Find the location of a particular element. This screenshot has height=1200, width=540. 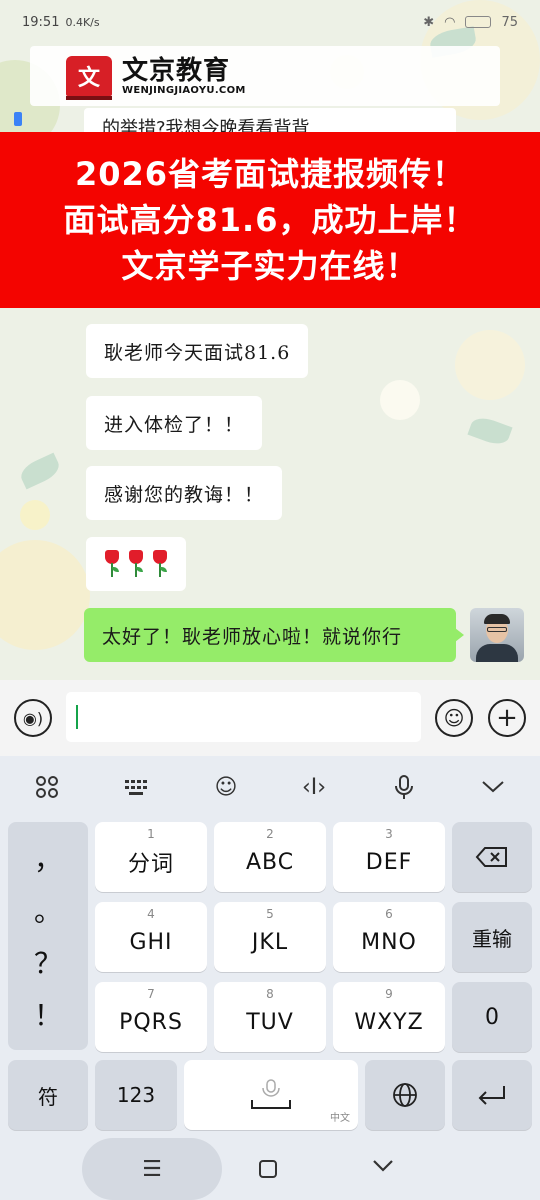

battery-level: 75 is located at coordinates (509, 22).